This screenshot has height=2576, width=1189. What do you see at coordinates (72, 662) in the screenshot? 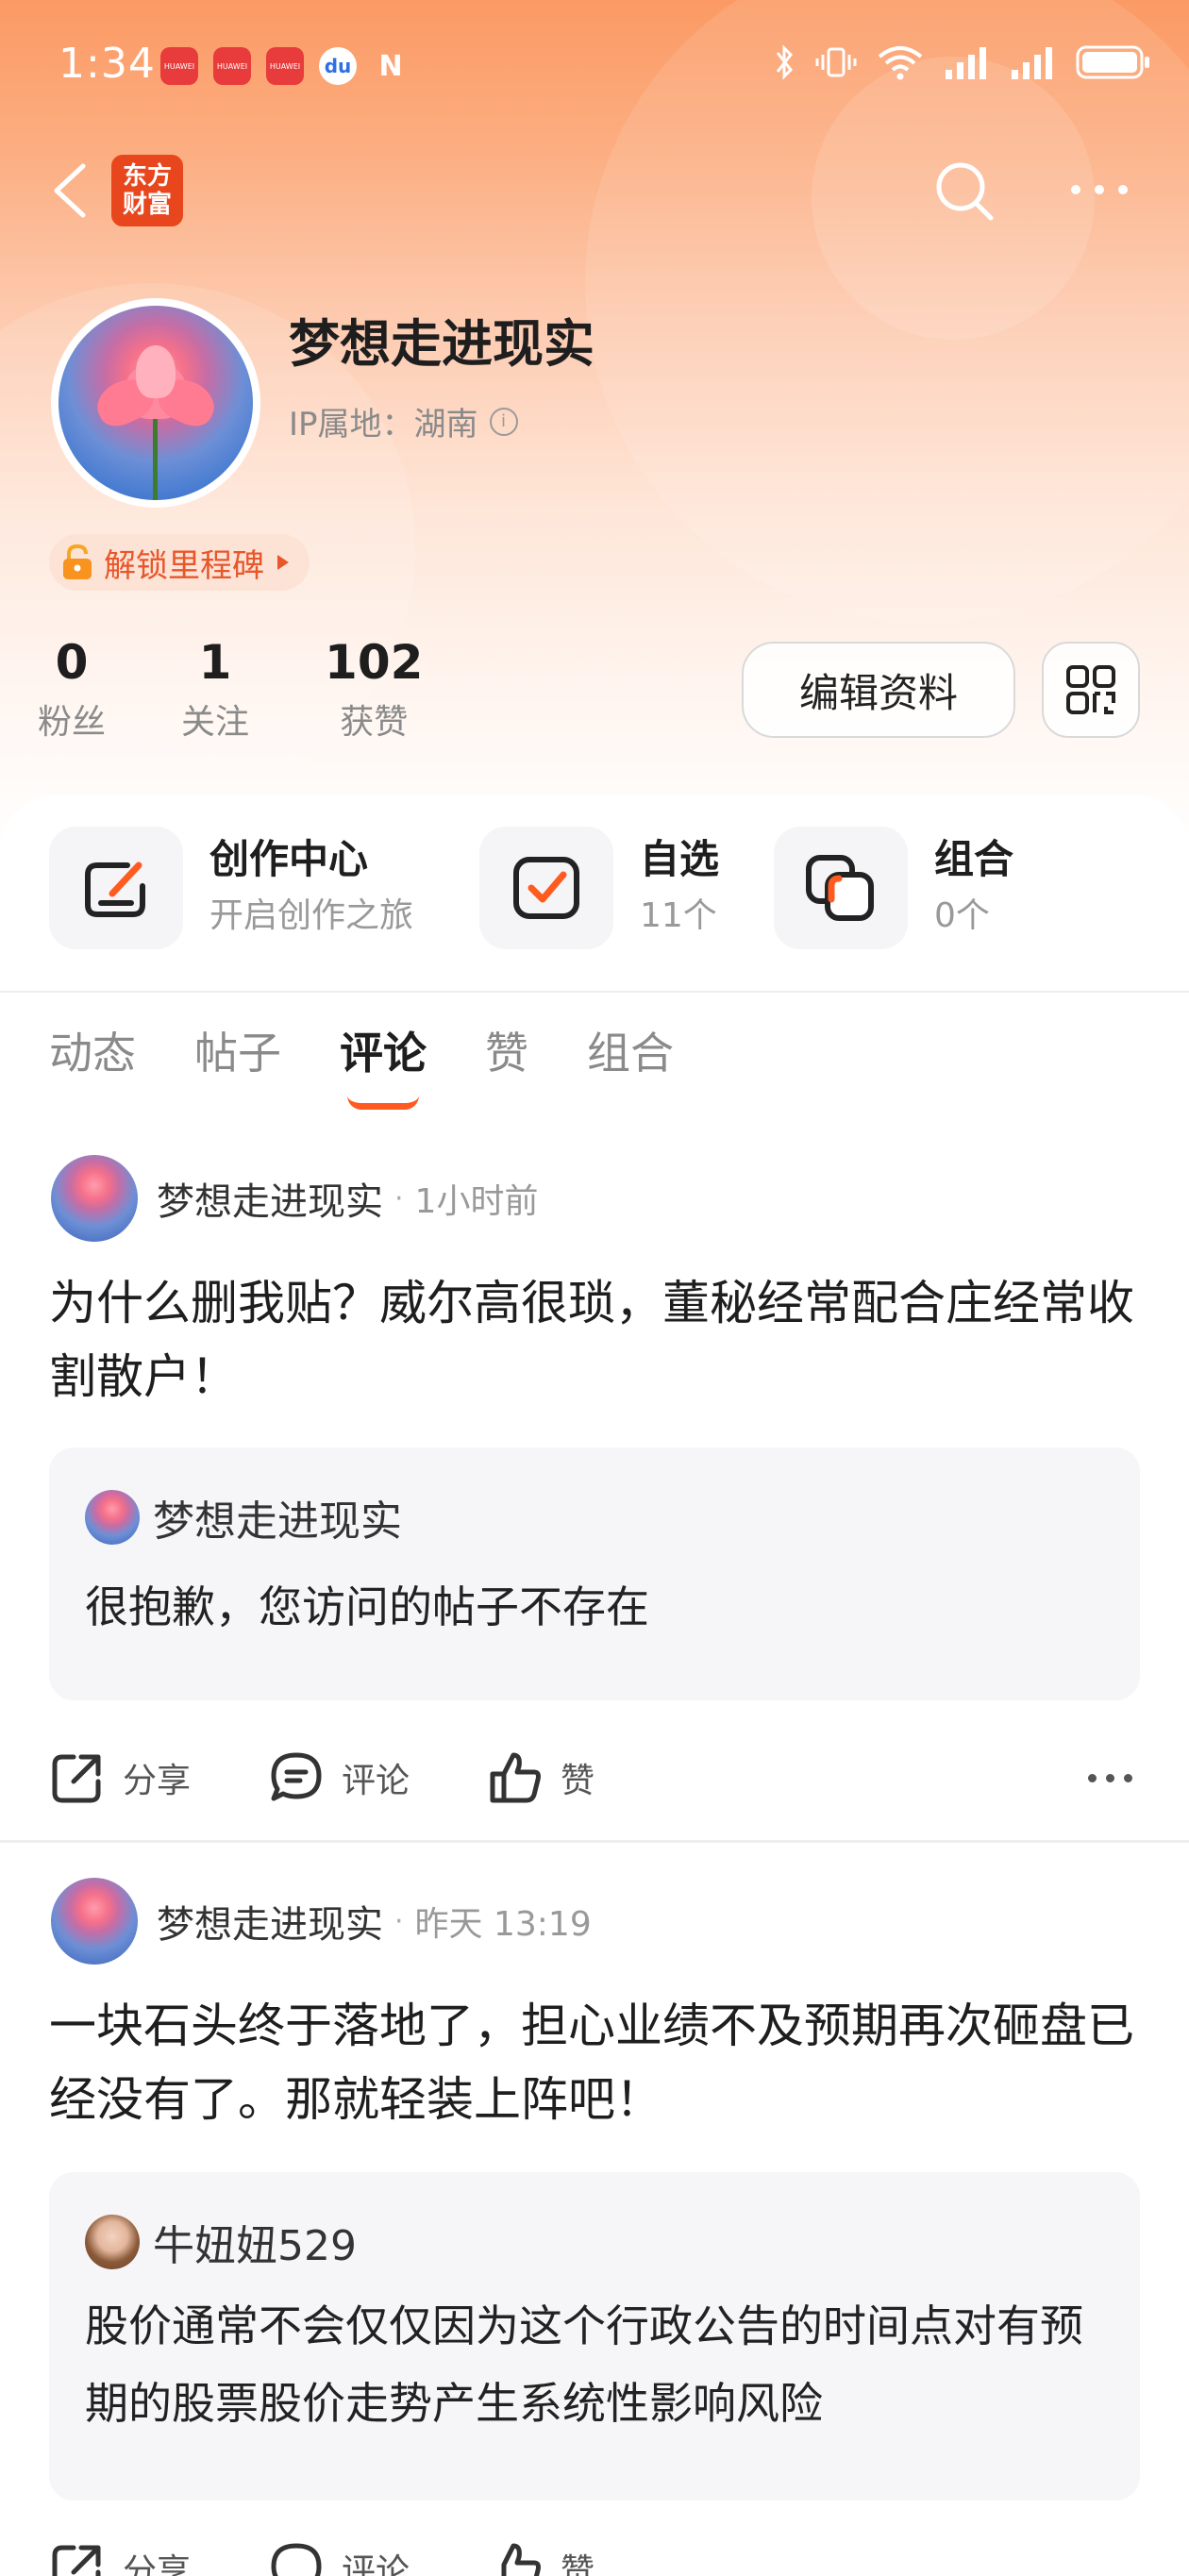
I see `stat-number: 0` at bounding box center [72, 662].